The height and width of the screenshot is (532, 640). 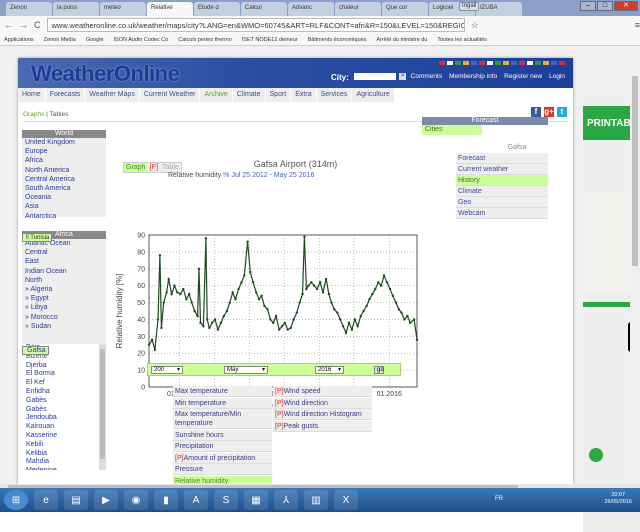 I want to click on start-button: ⊞, so click(x=16, y=500).